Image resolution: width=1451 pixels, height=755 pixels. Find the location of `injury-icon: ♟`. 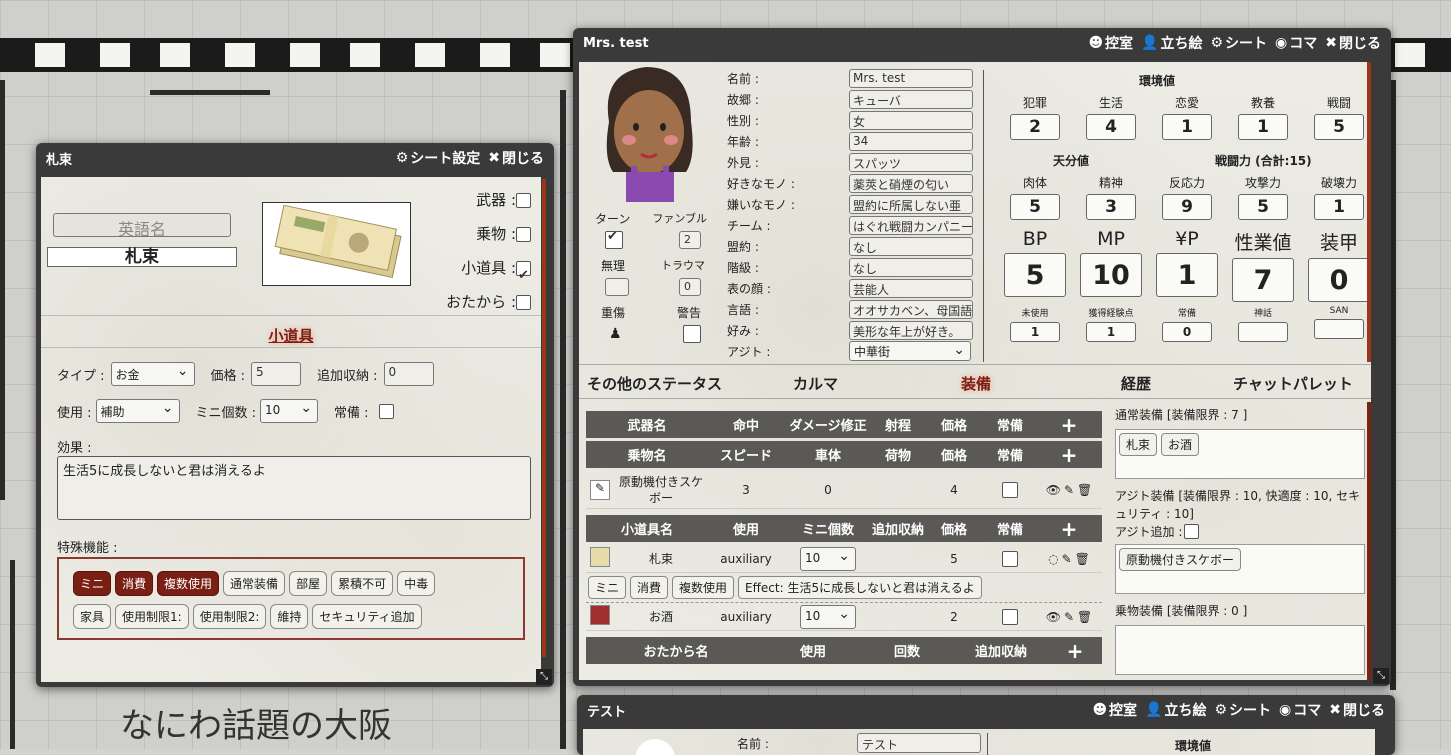

injury-icon: ♟ is located at coordinates (615, 334).